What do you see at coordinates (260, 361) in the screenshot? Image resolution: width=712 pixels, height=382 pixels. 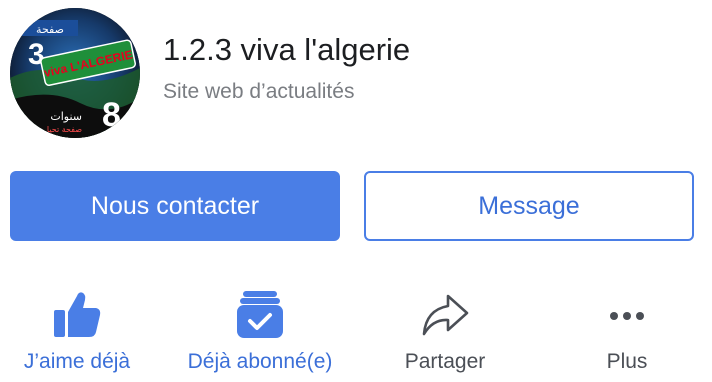 I see `followed-label: Déjà abonné(e)` at bounding box center [260, 361].